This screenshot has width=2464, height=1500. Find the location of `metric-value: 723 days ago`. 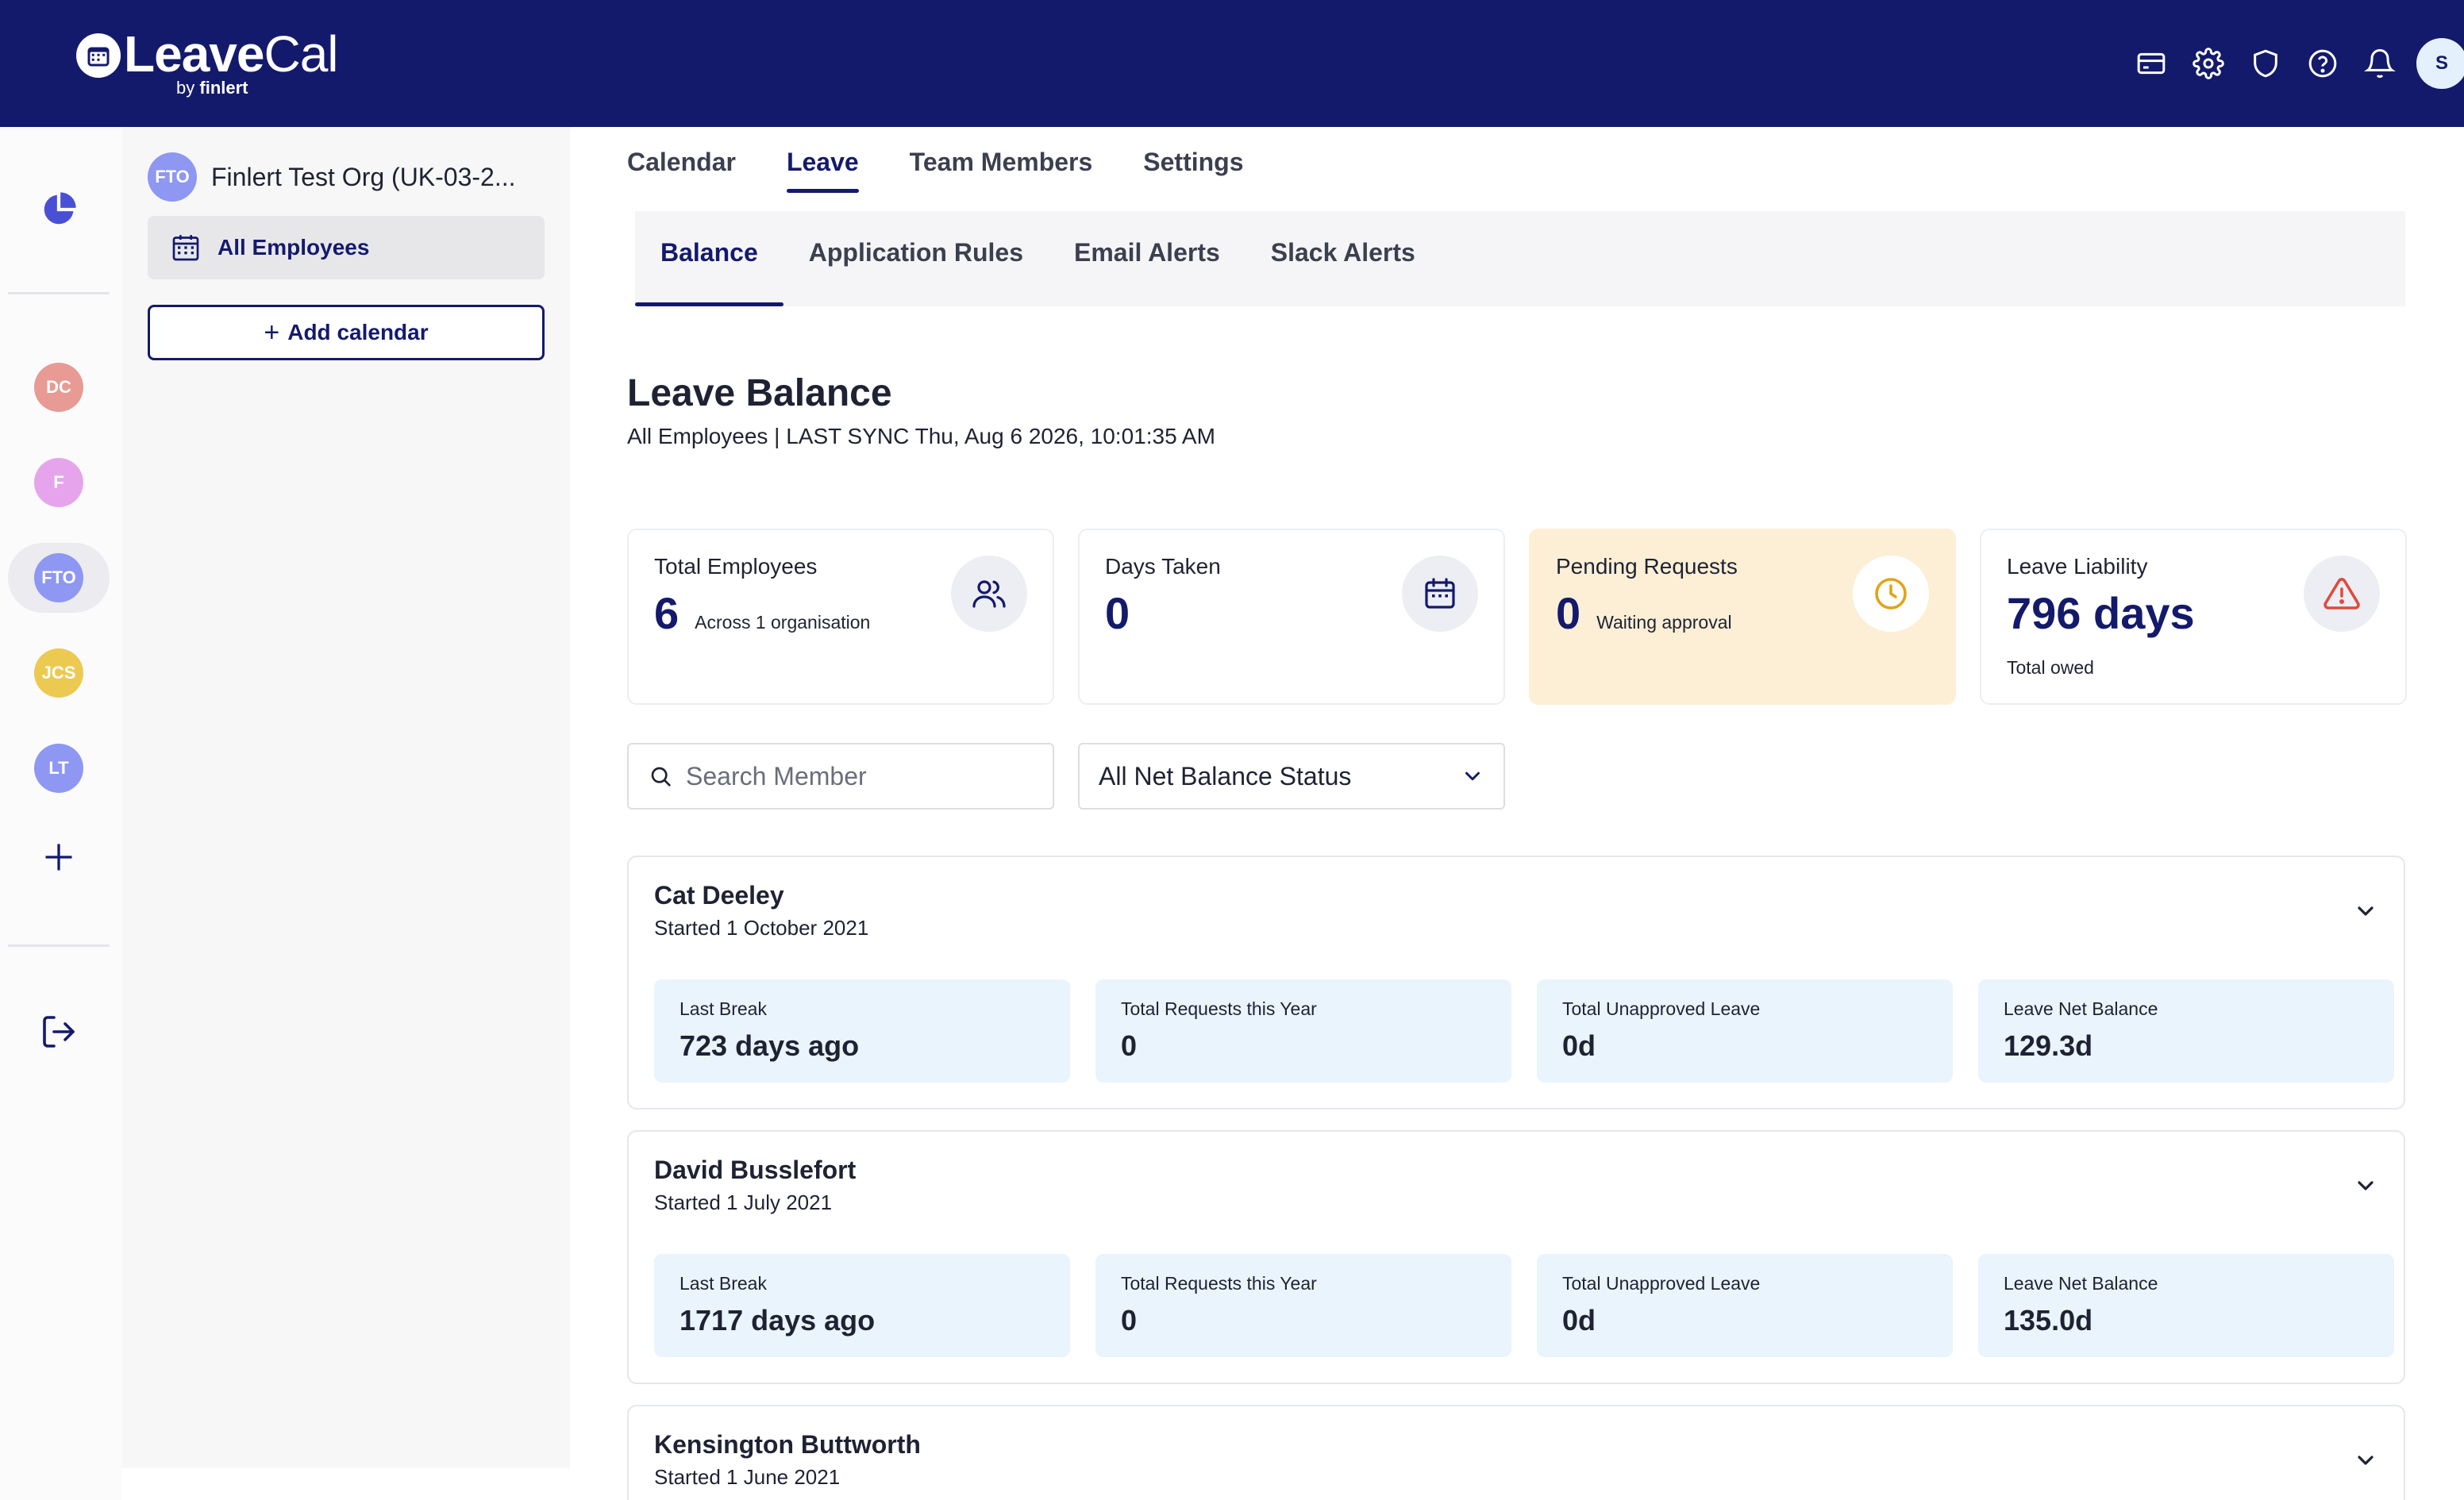

metric-value: 723 days ago is located at coordinates (770, 1045).